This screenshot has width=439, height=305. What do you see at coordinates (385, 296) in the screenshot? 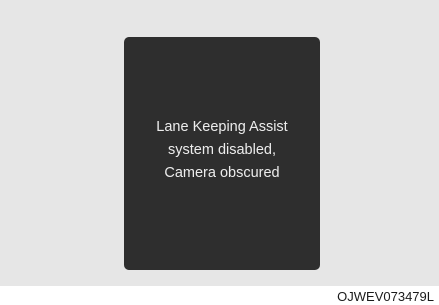
I see `figure-code-label: OJWEV073479L` at bounding box center [385, 296].